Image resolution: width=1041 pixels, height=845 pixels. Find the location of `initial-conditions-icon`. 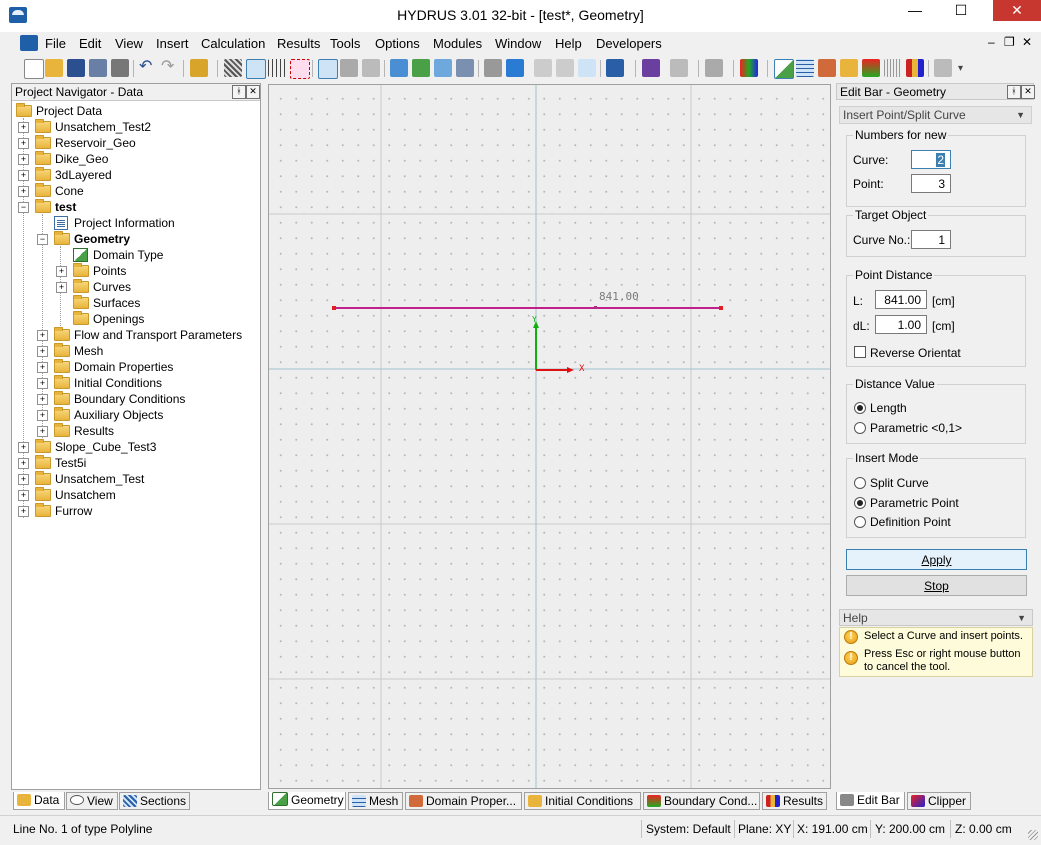

initial-conditions-icon is located at coordinates (849, 68).